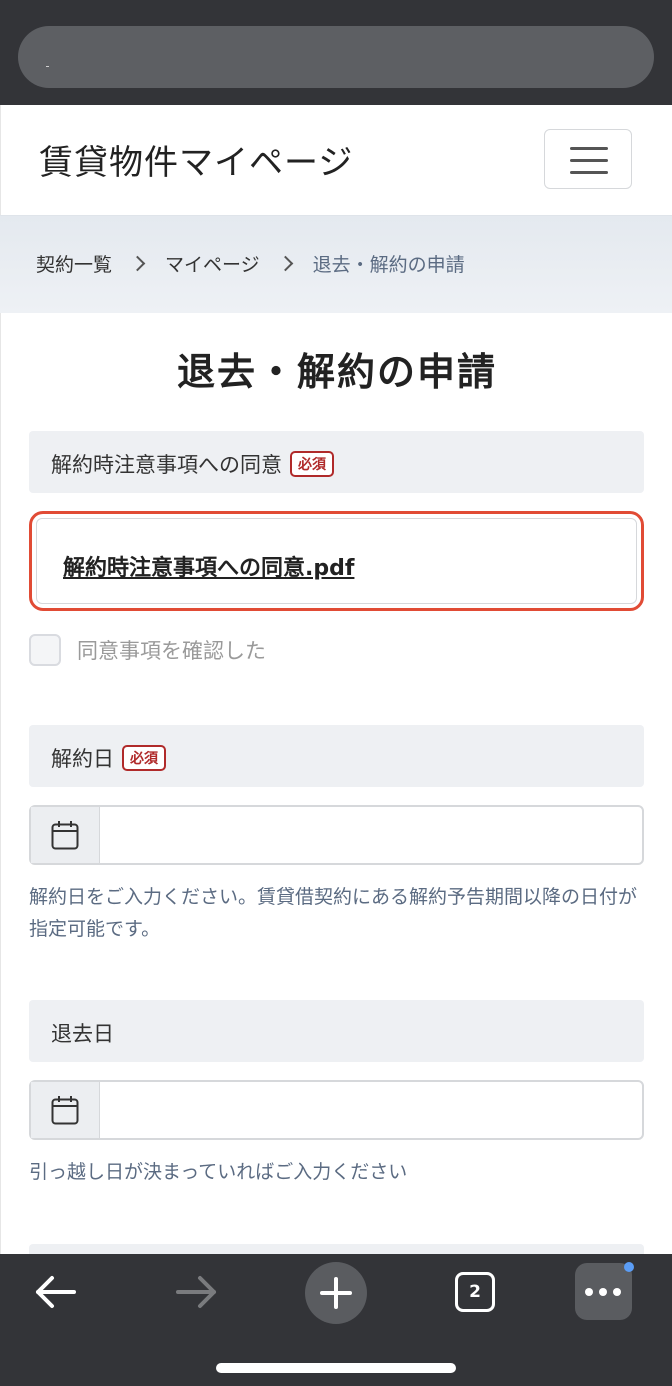 The width and height of the screenshot is (672, 1386). What do you see at coordinates (56, 1292) in the screenshot?
I see `back-arrow-icon` at bounding box center [56, 1292].